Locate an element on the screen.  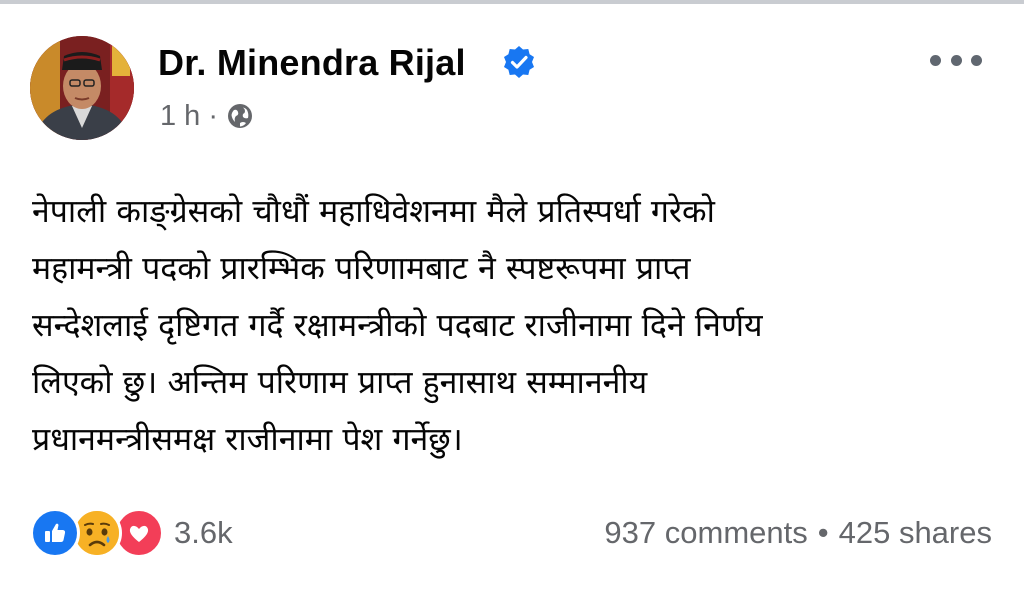
shares-count: 425 shares is located at coordinates (915, 533).